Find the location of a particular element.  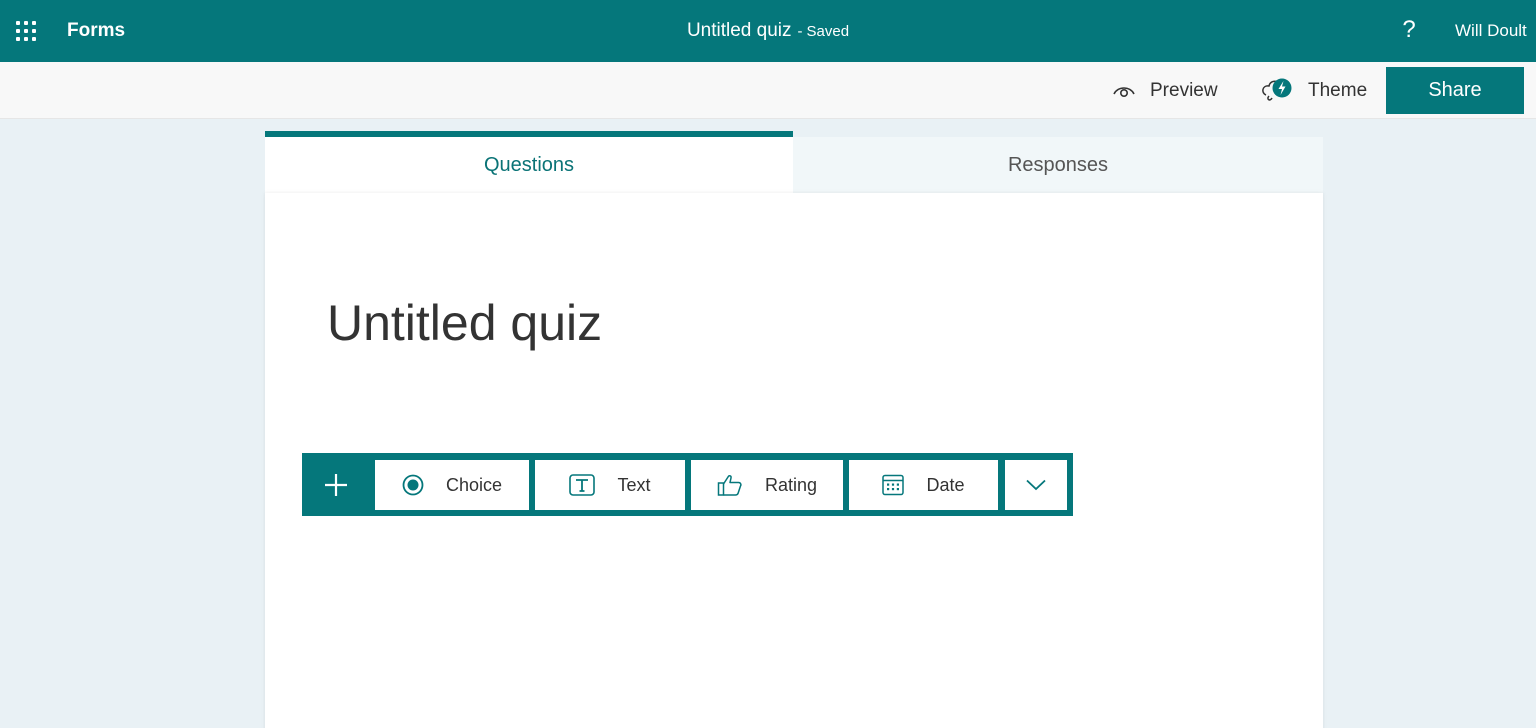

theme-label: Theme is located at coordinates (1338, 90).